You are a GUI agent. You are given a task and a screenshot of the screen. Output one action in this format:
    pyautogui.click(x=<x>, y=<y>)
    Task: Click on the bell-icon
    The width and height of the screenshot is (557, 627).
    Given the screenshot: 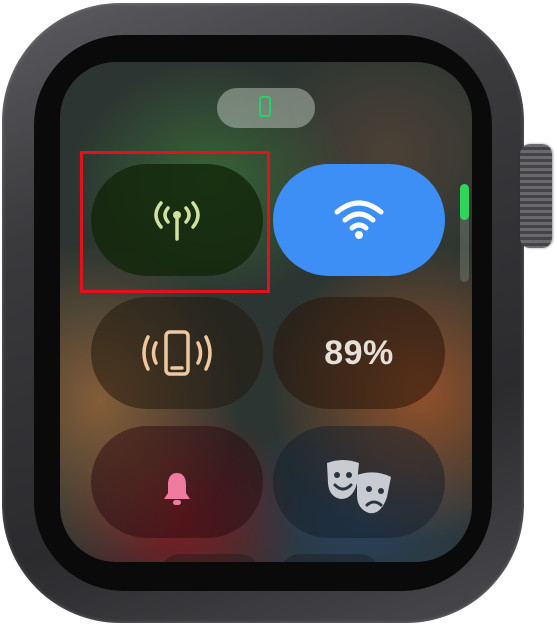 What is the action you would take?
    pyautogui.click(x=177, y=489)
    